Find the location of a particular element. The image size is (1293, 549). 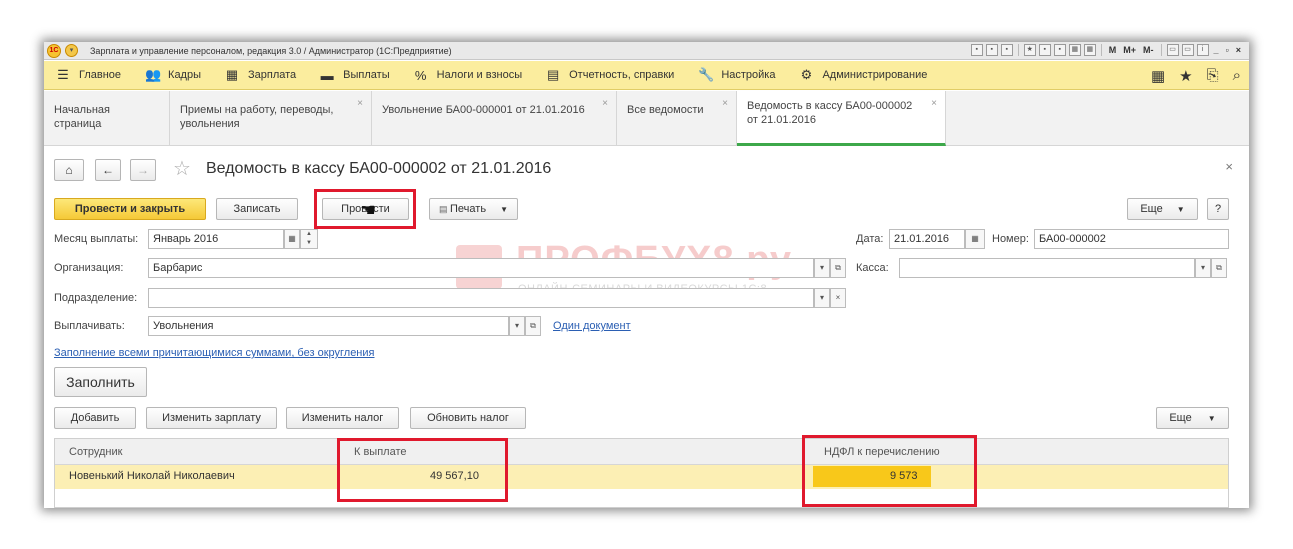

main-menu-icon: ▾ is located at coordinates (71, 50).